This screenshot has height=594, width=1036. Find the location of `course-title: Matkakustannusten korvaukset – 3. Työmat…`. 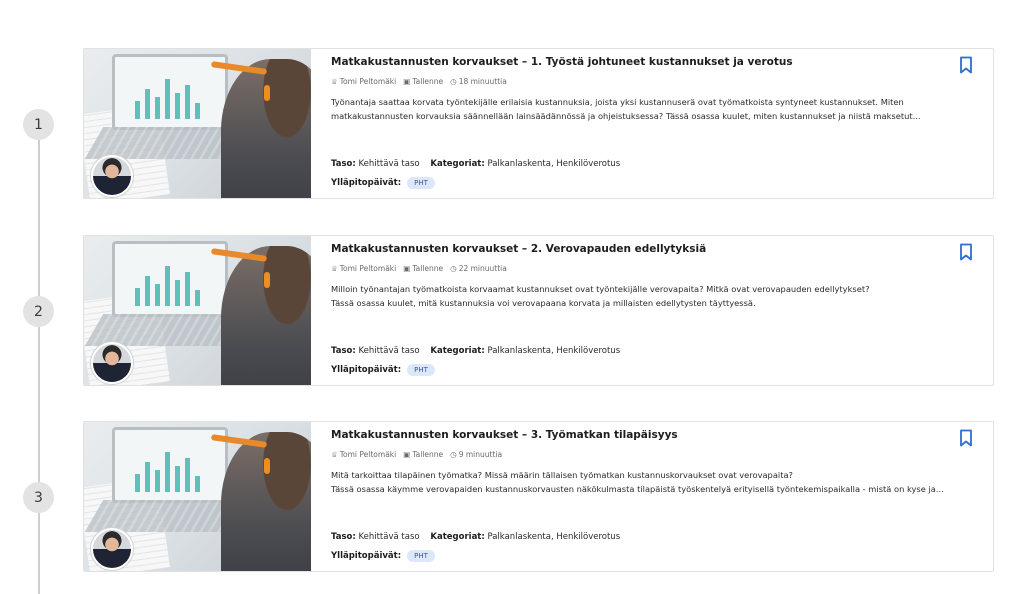

course-title: Matkakustannusten korvaukset – 3. Työmat… is located at coordinates (504, 435).